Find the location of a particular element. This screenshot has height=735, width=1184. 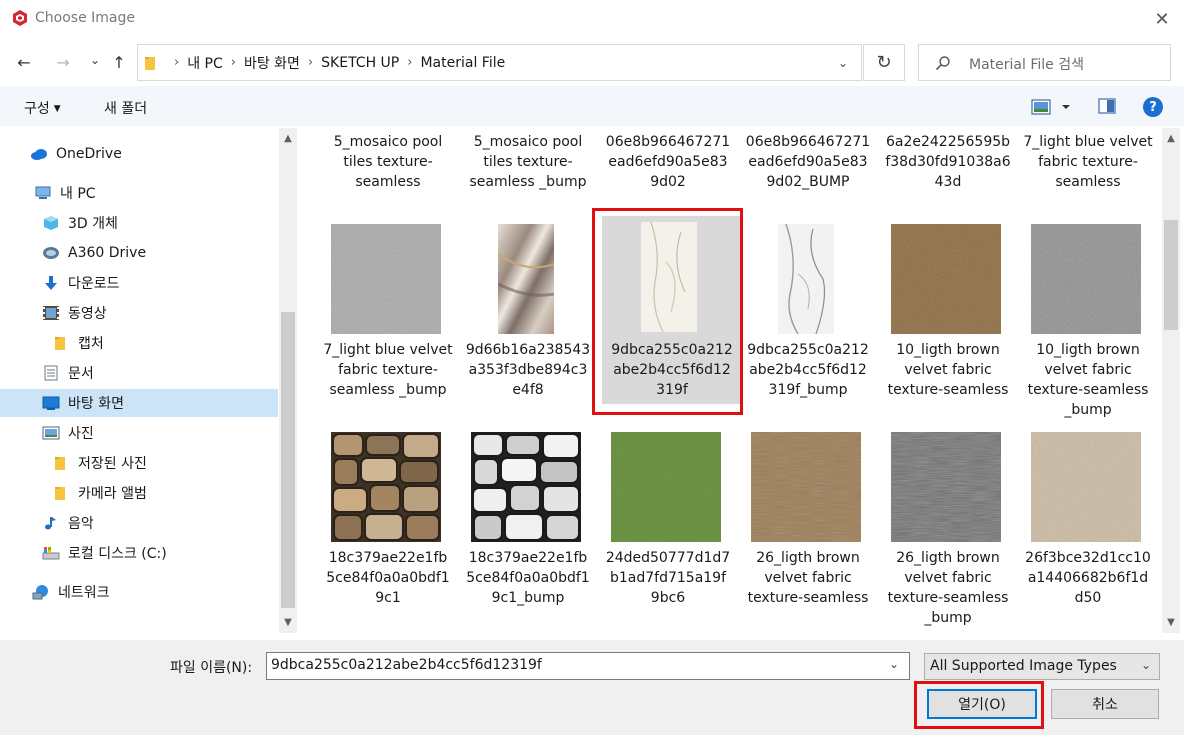

sidebar-item-desktop: 바탕 화면 is located at coordinates (139, 403).